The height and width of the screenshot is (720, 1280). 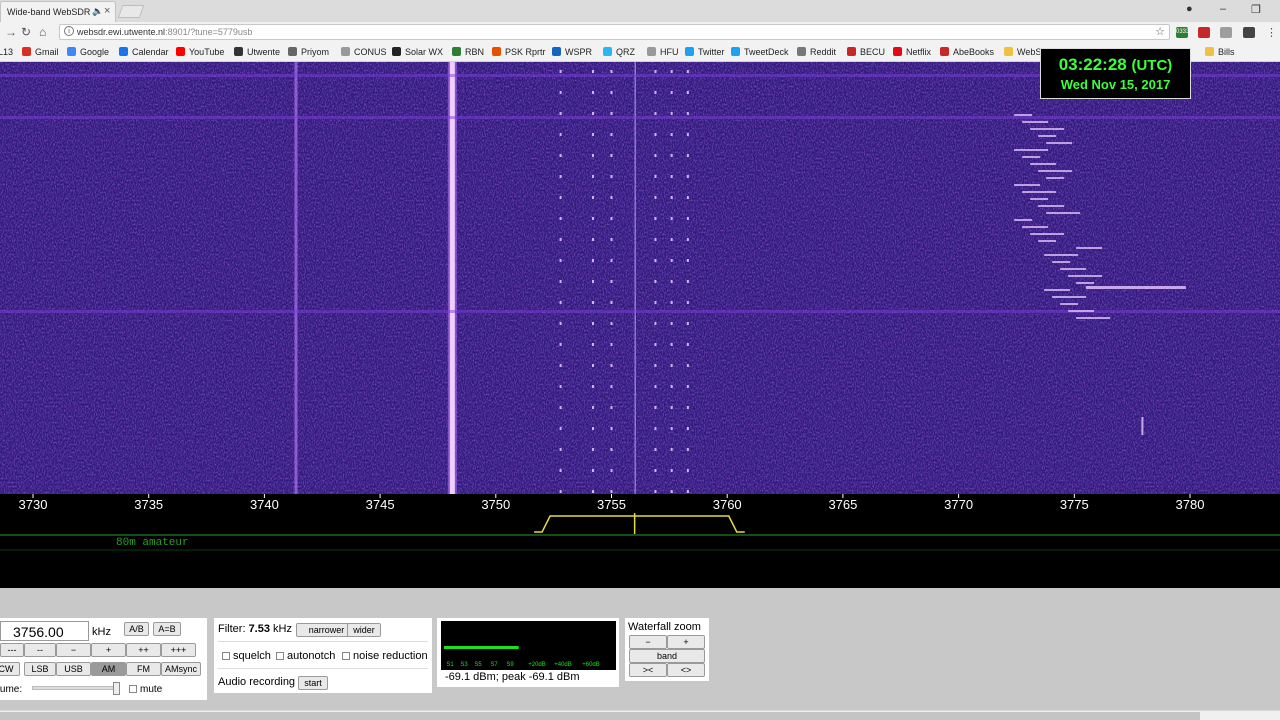 What do you see at coordinates (73, 669) in the screenshot?
I see `mode-usb-button: USB` at bounding box center [73, 669].